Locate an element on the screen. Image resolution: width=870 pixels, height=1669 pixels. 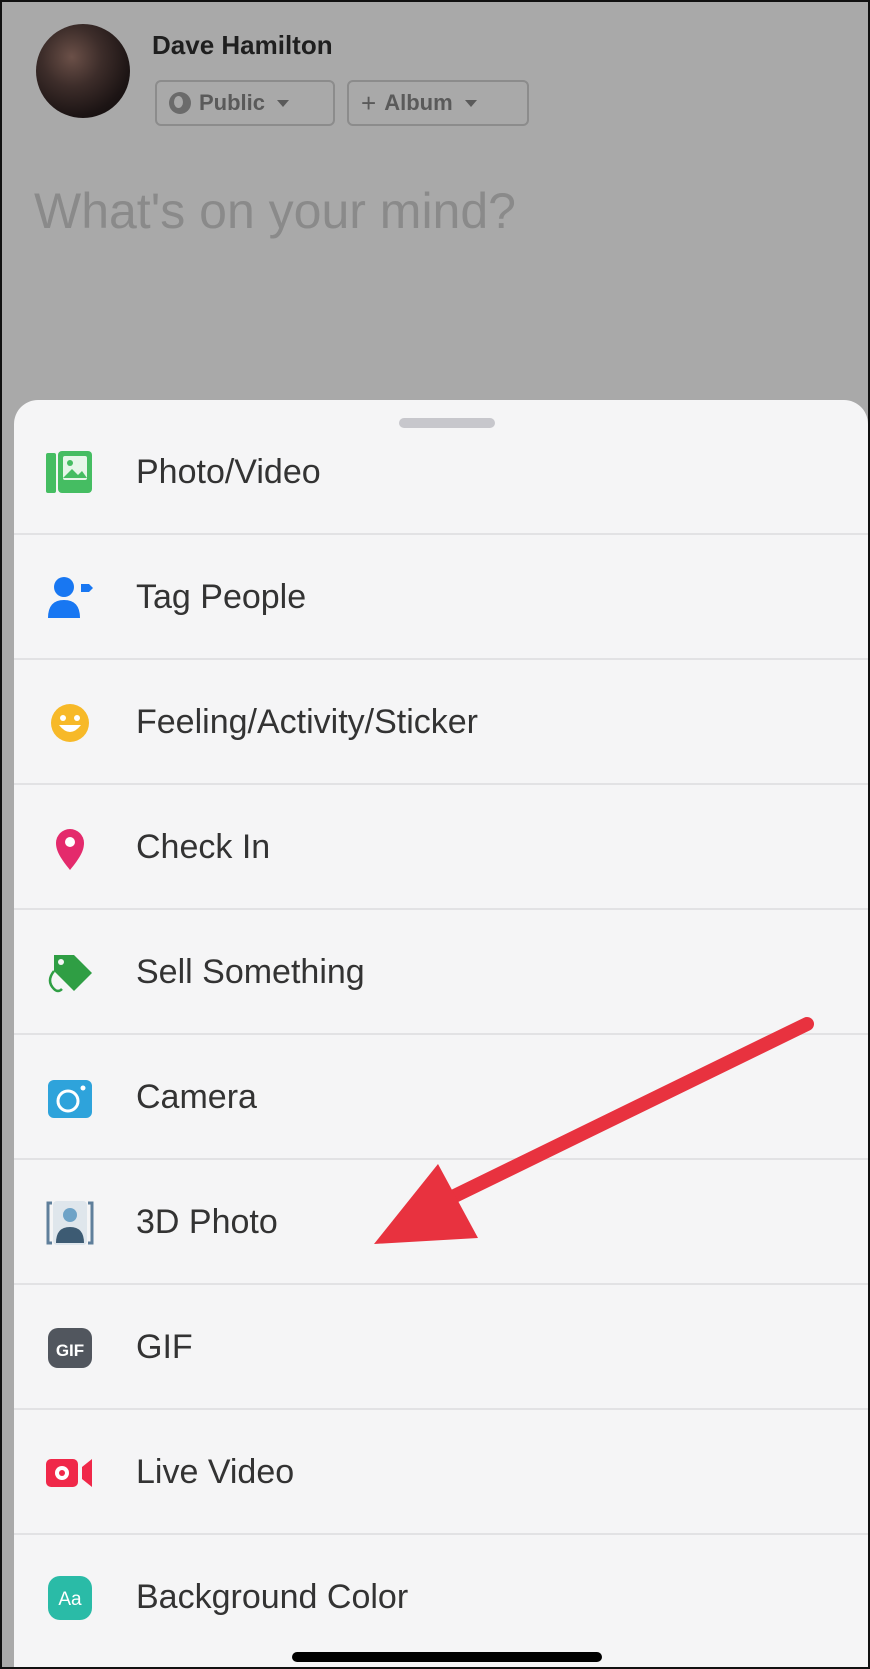
annotation-arrow is located at coordinates (594, 1130).